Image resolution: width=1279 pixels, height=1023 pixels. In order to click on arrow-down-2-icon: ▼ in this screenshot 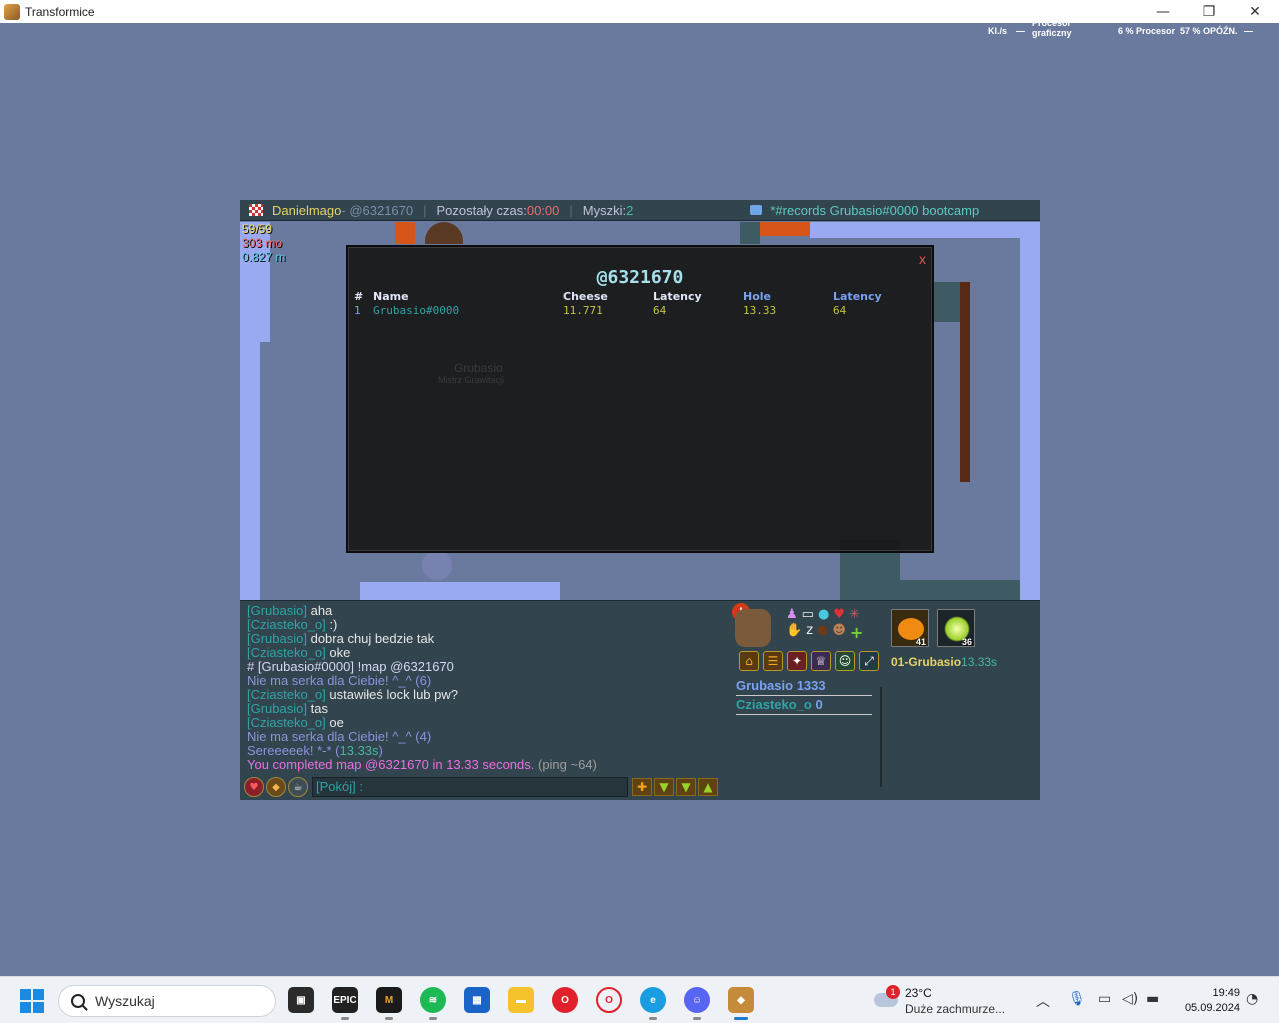, I will do `click(686, 787)`.